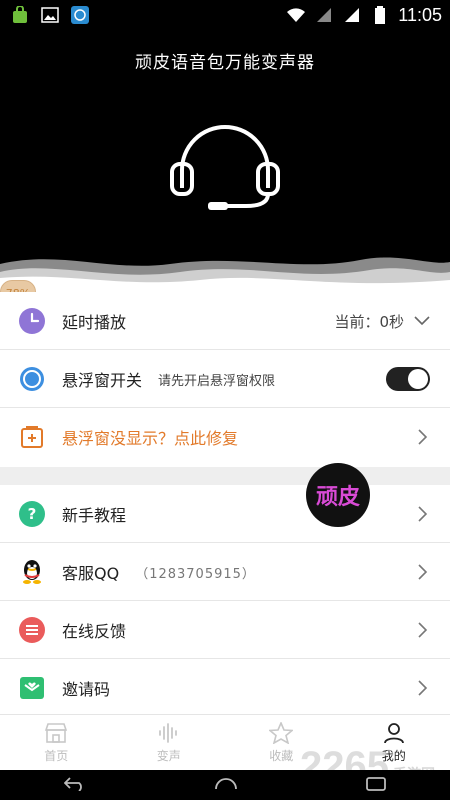  What do you see at coordinates (150, 438) in the screenshot?
I see `float-window-fix-label: 悬浮窗没显示？点此修复` at bounding box center [150, 438].